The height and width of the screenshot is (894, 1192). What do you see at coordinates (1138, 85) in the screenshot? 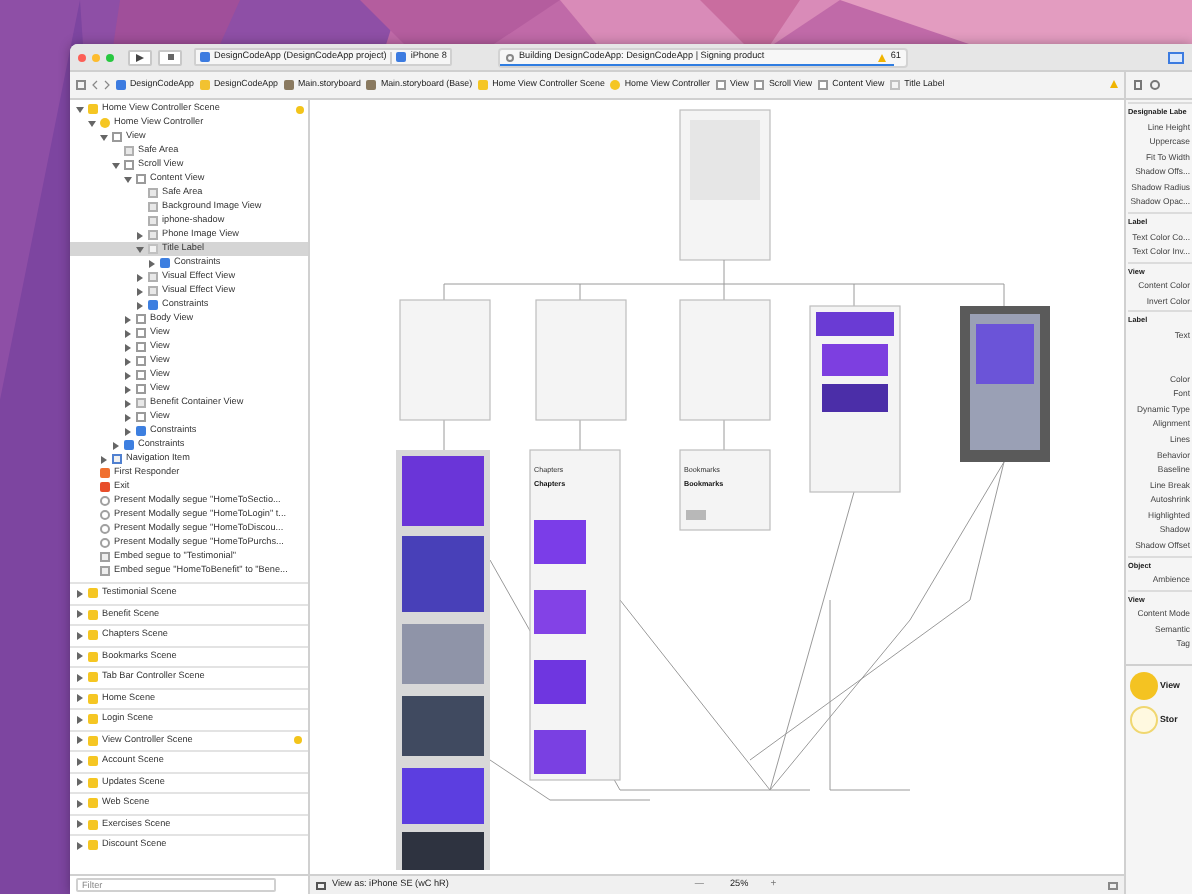
I see `file-icon` at bounding box center [1138, 85].